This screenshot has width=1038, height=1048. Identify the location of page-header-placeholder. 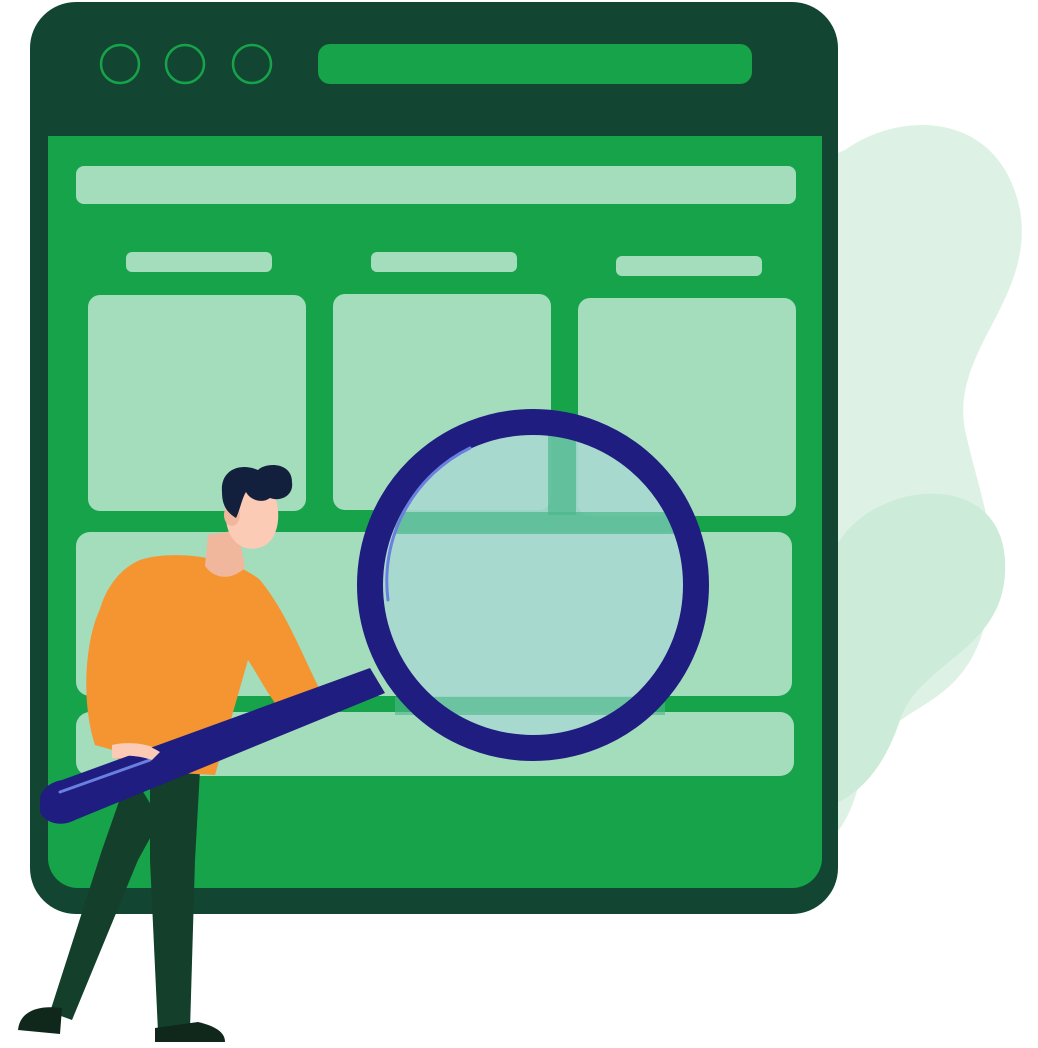
(436, 185).